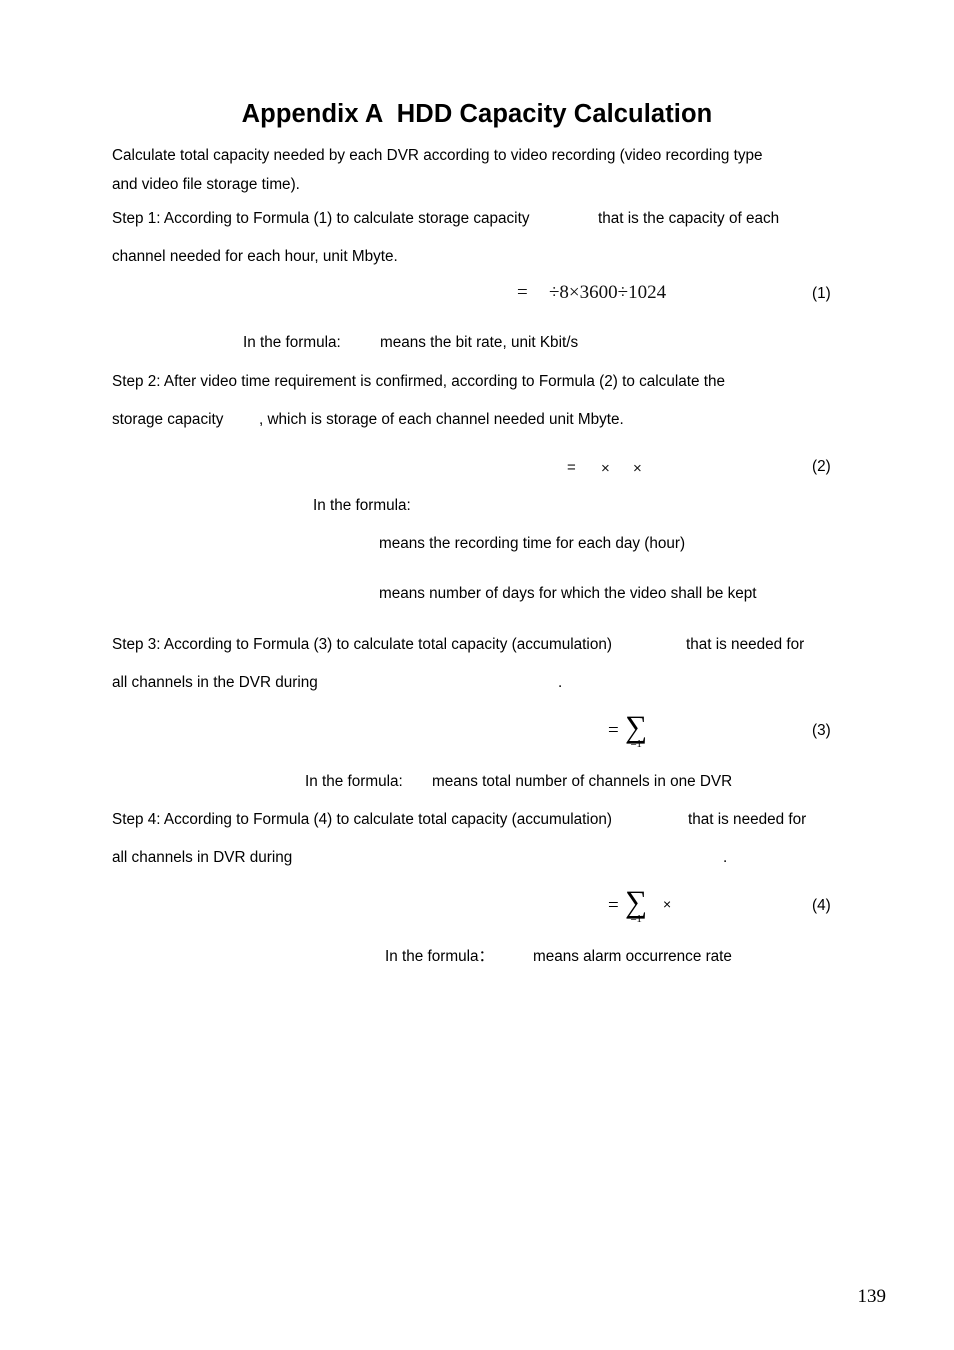 The height and width of the screenshot is (1350, 954). I want to click on note-1-label: In the formula:, so click(292, 342).